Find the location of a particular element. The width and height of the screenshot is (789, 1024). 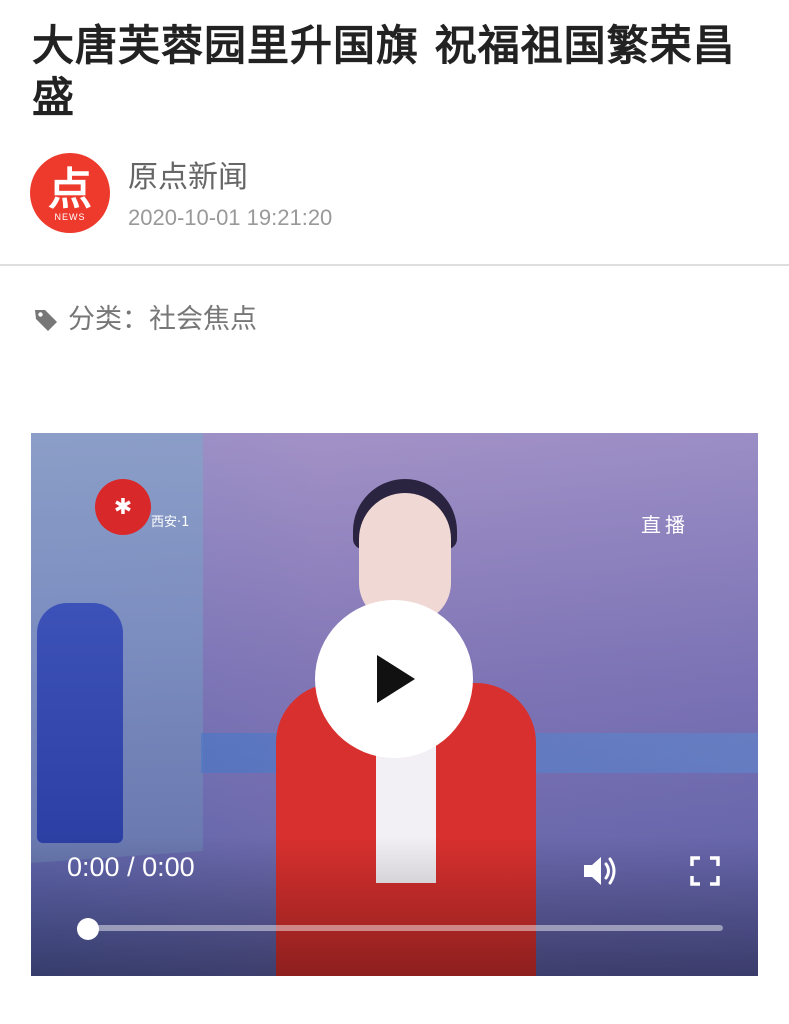

publish-time: 2020-10-01 19:21:20 is located at coordinates (230, 217).